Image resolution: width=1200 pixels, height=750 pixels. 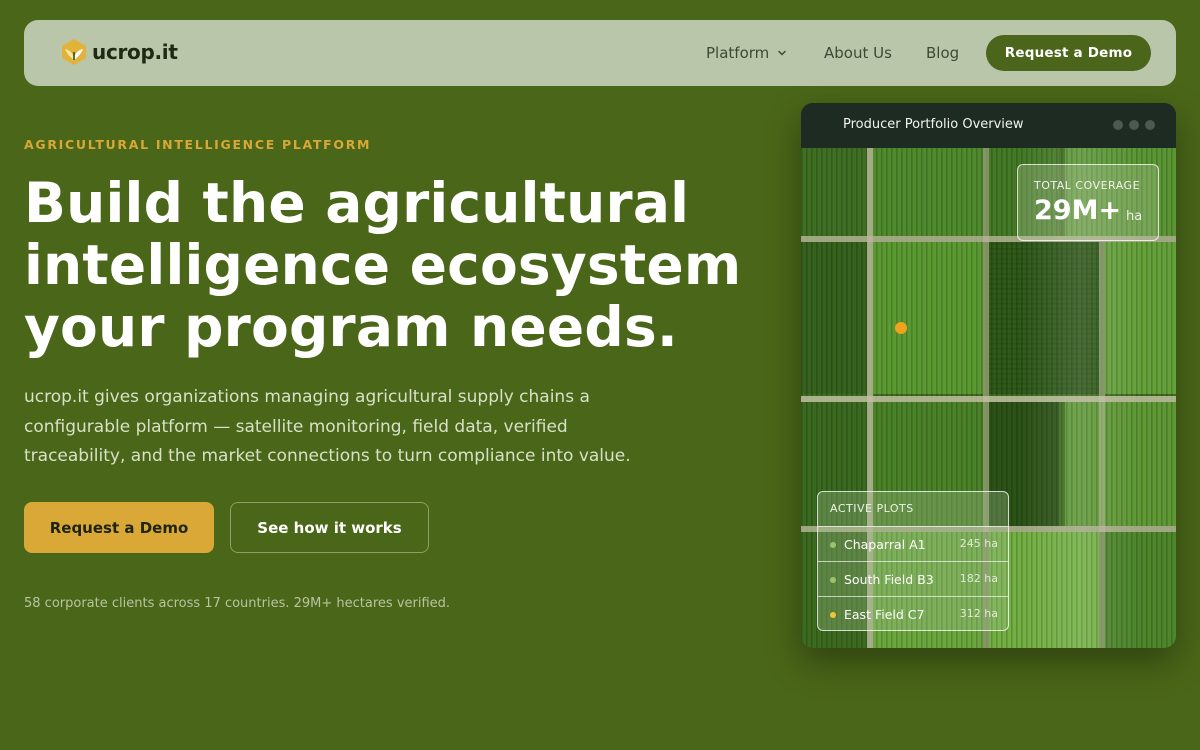 I want to click on card-header: Producer Portfolio Overview, so click(x=988, y=125).